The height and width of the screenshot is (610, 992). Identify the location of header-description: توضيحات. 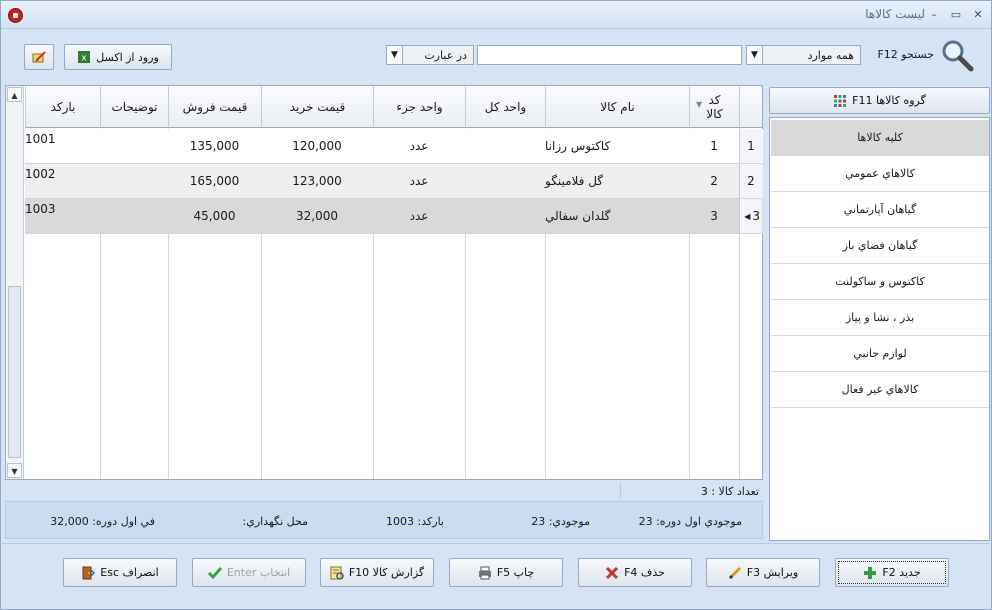
(134, 107).